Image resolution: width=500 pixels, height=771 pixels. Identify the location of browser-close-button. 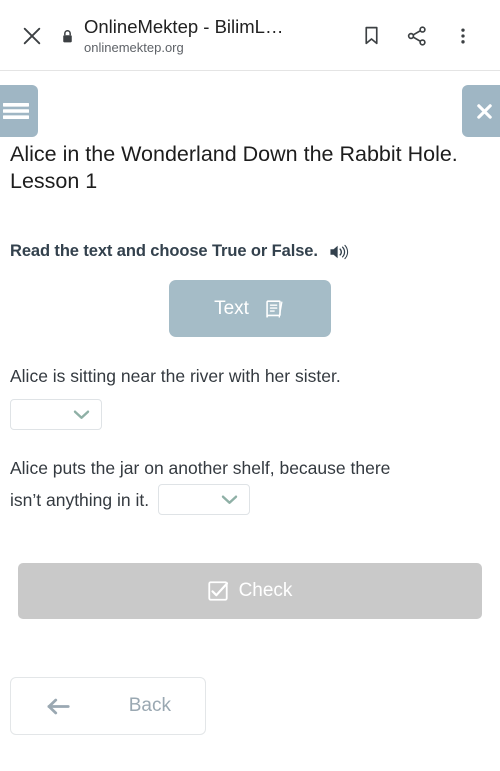
(32, 36).